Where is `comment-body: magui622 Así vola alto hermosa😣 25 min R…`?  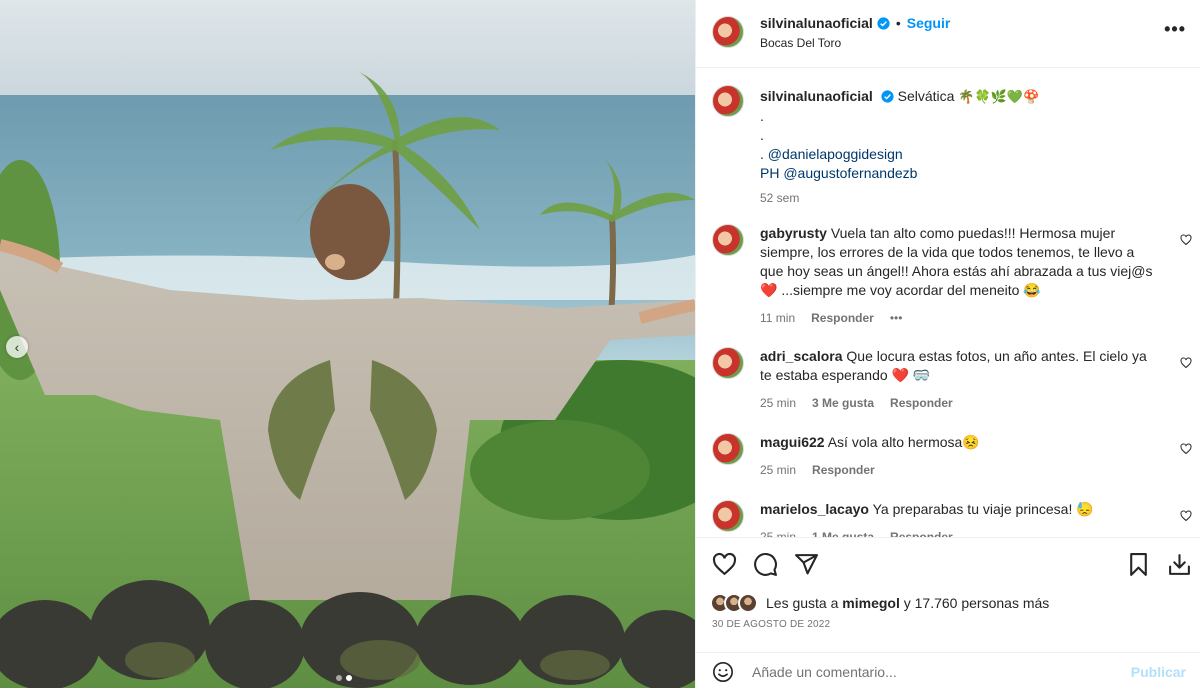
comment-body: magui622 Así vola alto hermosa😣 25 min R… is located at coordinates (960, 456).